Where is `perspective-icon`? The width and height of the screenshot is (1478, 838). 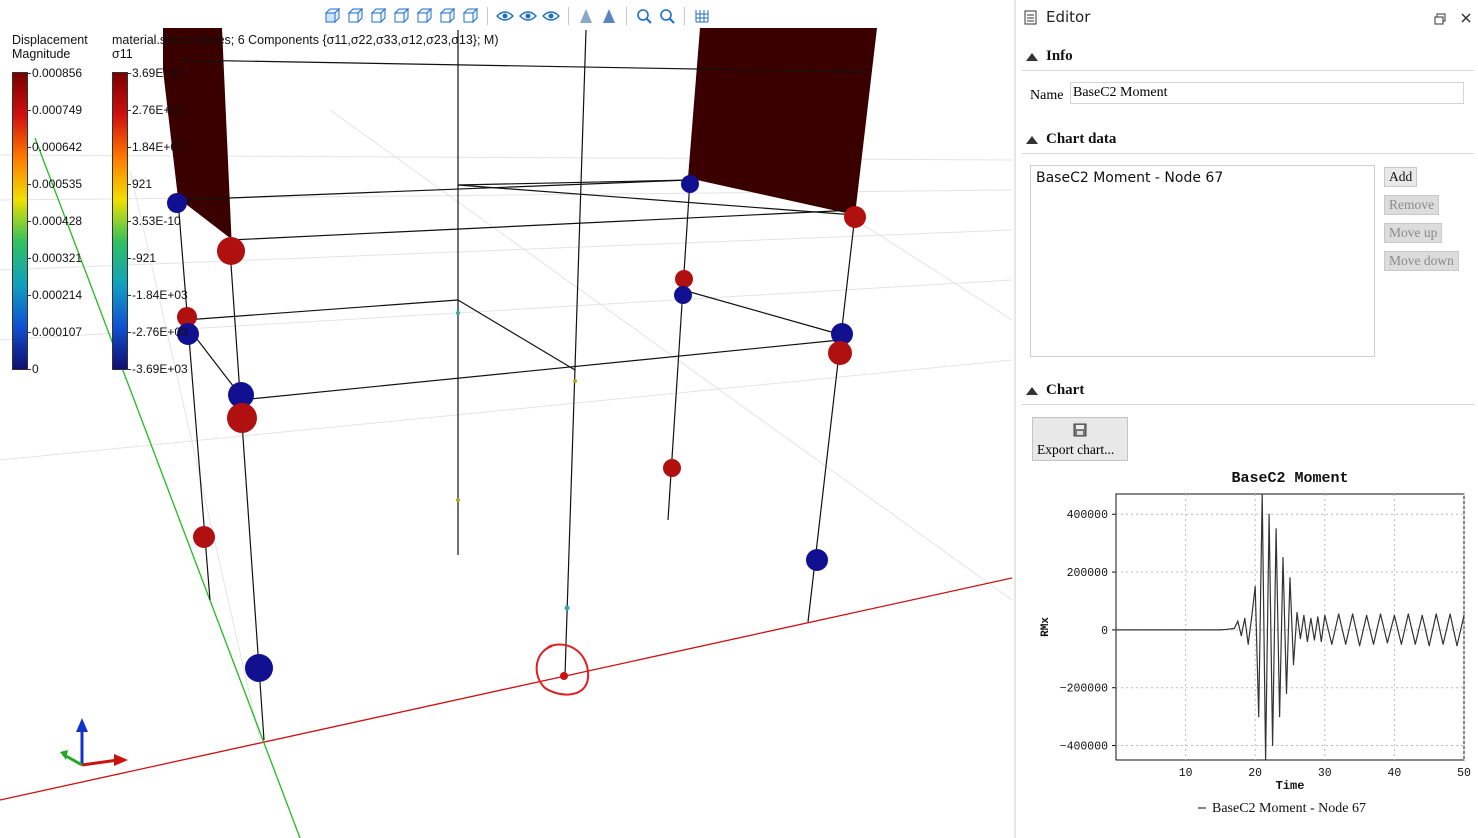 perspective-icon is located at coordinates (586, 16).